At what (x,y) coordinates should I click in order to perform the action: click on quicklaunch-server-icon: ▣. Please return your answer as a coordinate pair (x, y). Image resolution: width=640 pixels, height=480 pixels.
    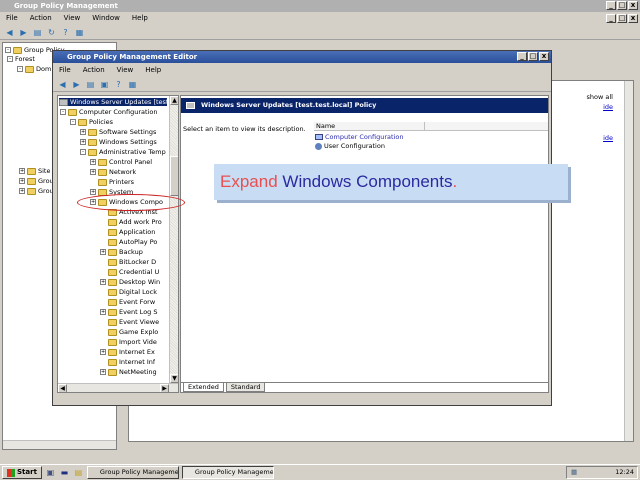
    Looking at the image, I should click on (50, 473).